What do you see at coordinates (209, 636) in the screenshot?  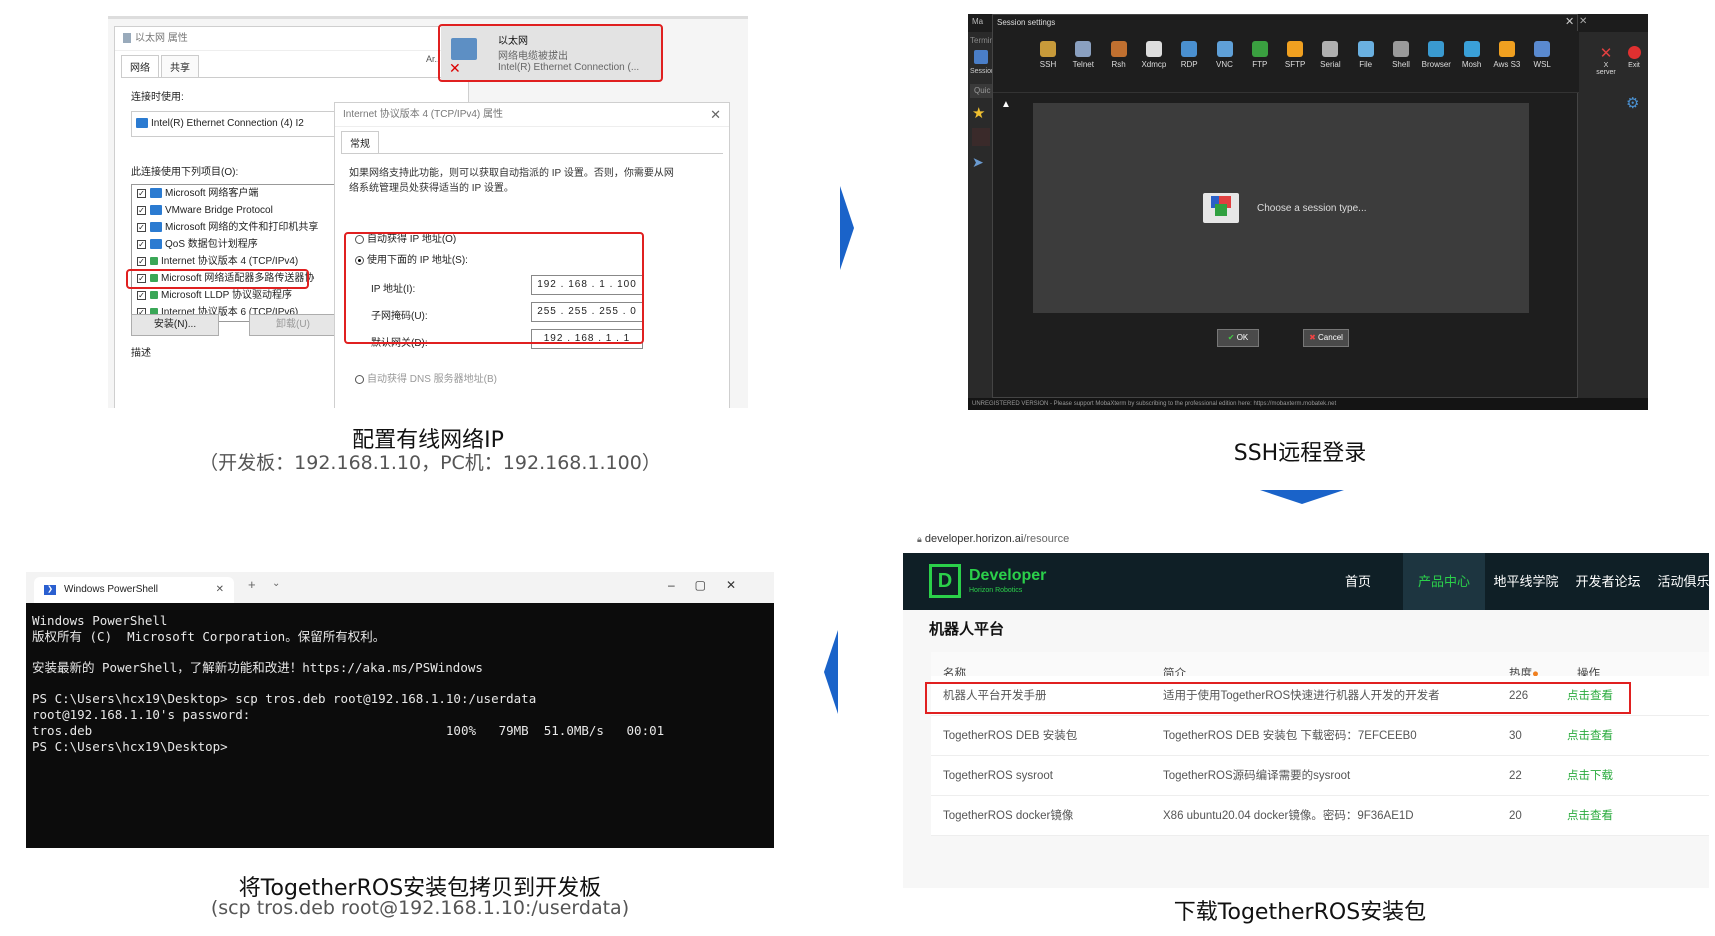 I see `terminal-line: 版权所有 (C) Microsoft Corporation。保留所有权利。` at bounding box center [209, 636].